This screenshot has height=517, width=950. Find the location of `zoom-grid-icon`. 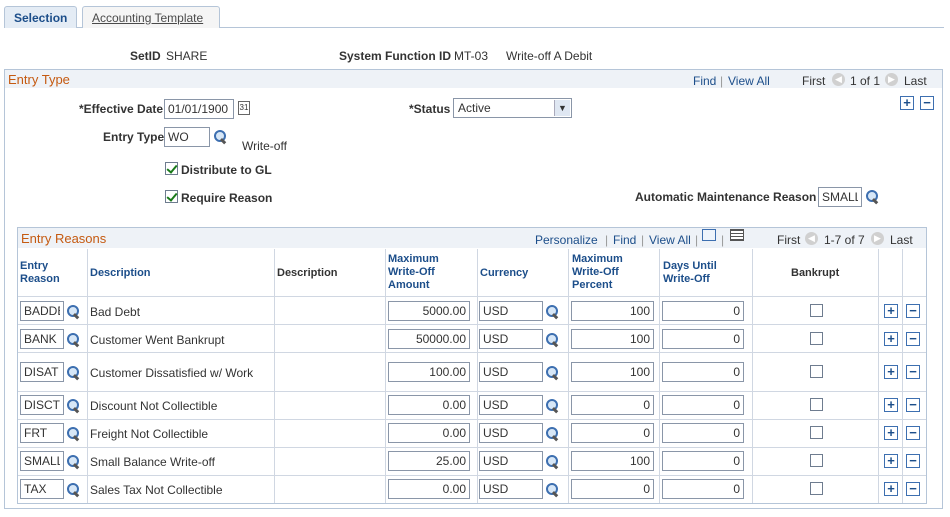

zoom-grid-icon is located at coordinates (709, 235).